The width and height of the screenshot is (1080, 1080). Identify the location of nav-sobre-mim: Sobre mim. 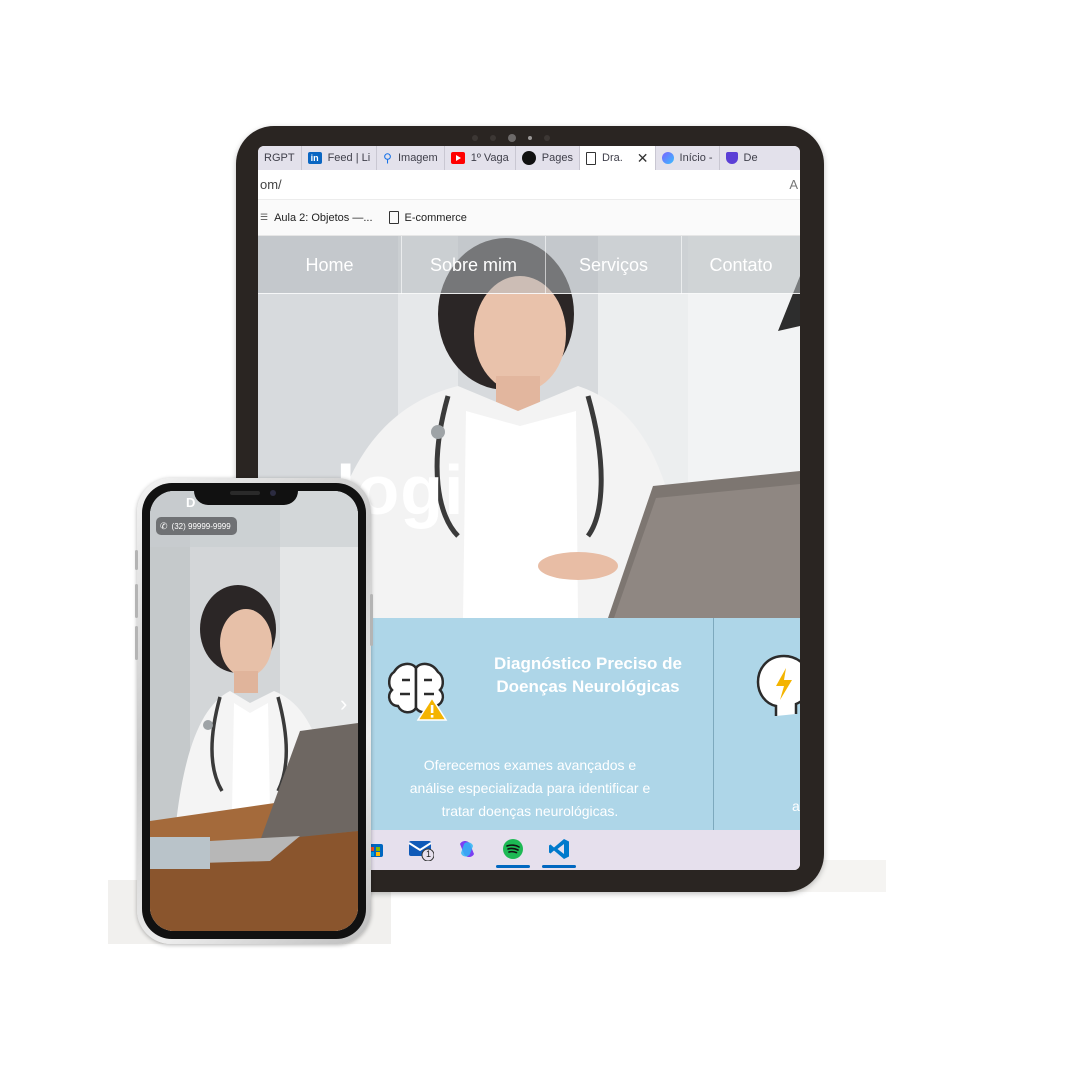
(474, 265).